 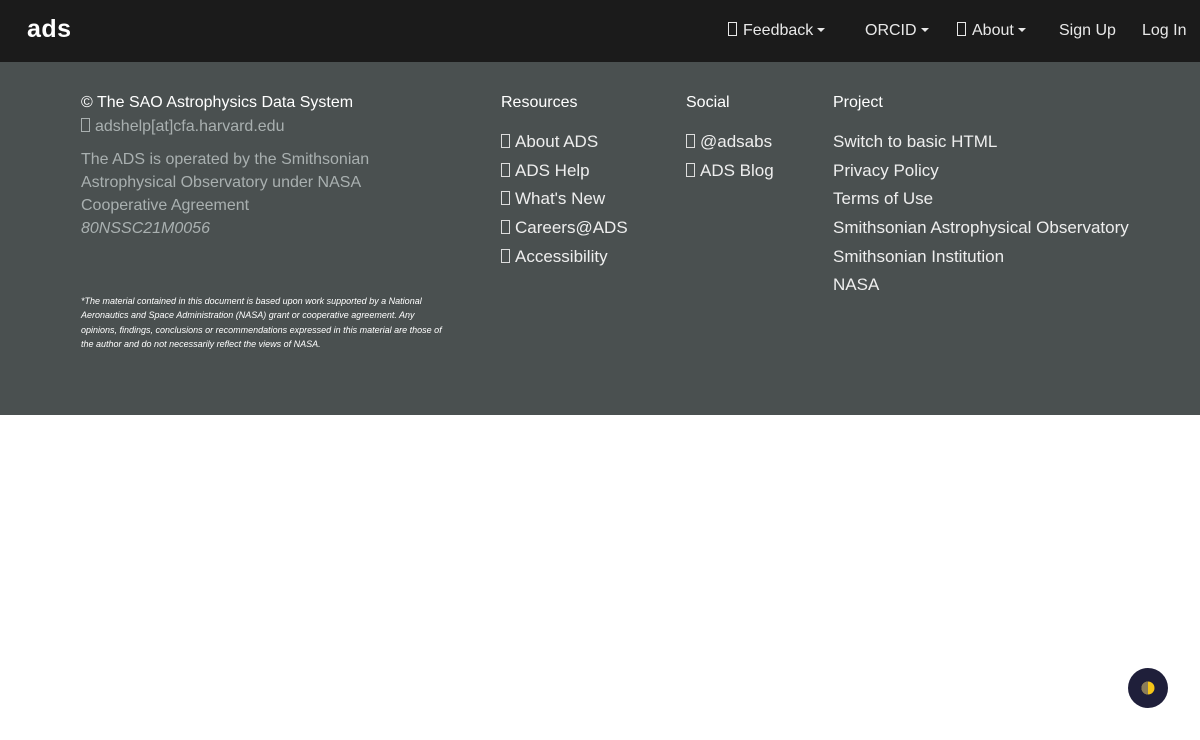 What do you see at coordinates (708, 102) in the screenshot?
I see `social-heading: Social` at bounding box center [708, 102].